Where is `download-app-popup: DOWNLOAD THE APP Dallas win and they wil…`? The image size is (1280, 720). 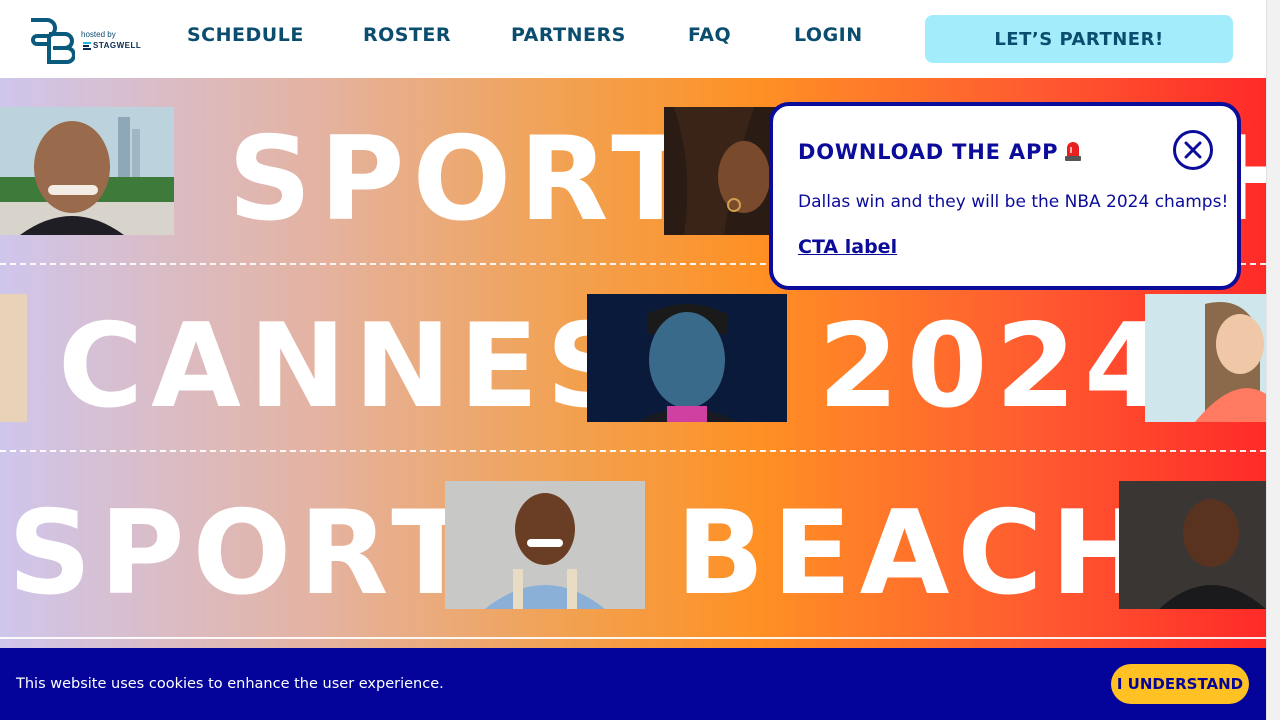 download-app-popup: DOWNLOAD THE APP Dallas win and they wil… is located at coordinates (1005, 196).